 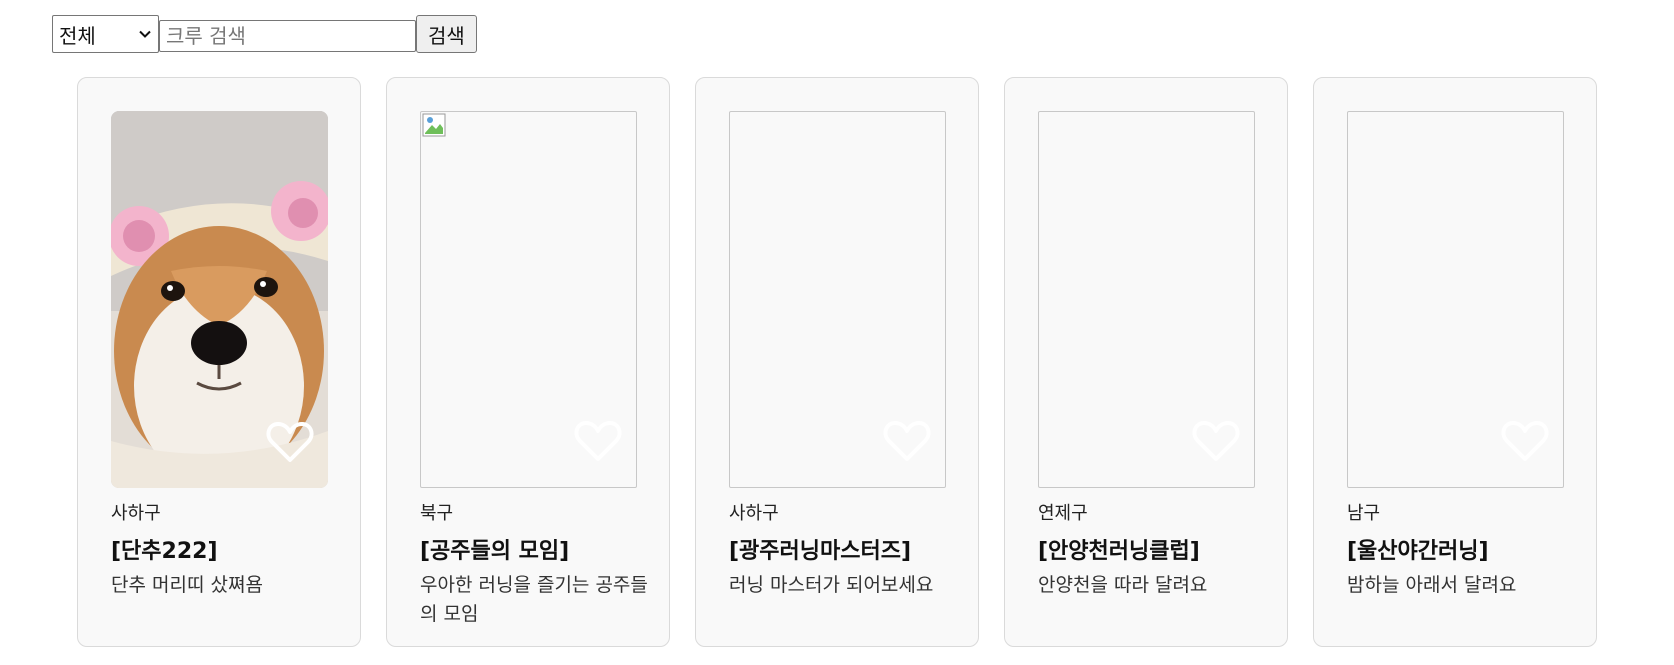 What do you see at coordinates (145, 34) in the screenshot?
I see `chevron-down-icon` at bounding box center [145, 34].